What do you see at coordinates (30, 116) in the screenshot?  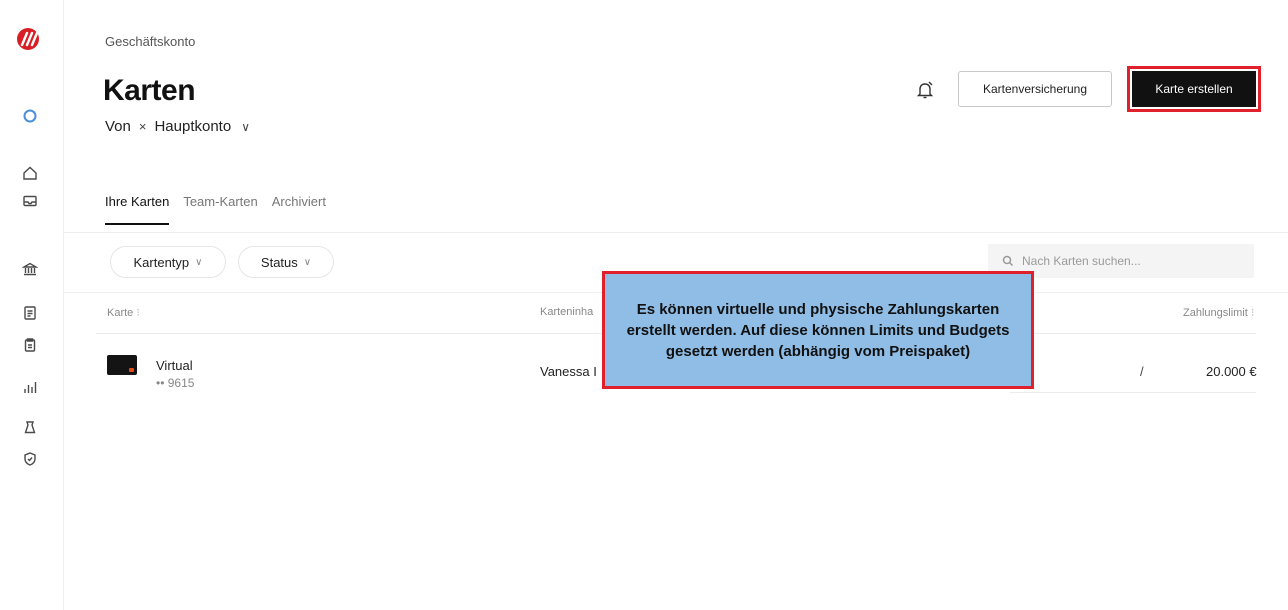 I see `sync-icon` at bounding box center [30, 116].